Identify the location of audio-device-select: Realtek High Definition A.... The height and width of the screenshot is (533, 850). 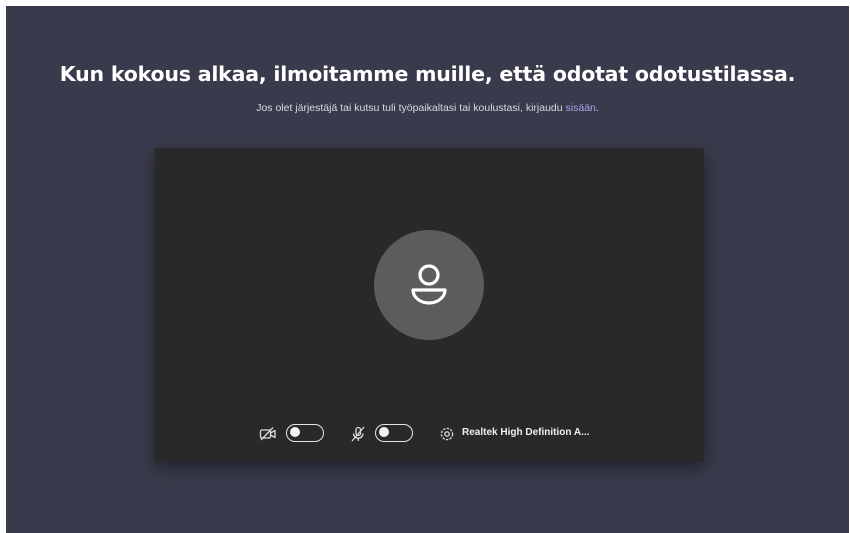
(525, 432).